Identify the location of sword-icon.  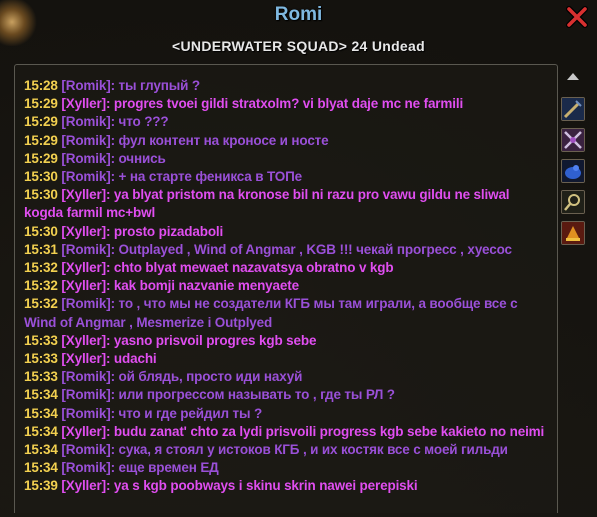
(573, 109).